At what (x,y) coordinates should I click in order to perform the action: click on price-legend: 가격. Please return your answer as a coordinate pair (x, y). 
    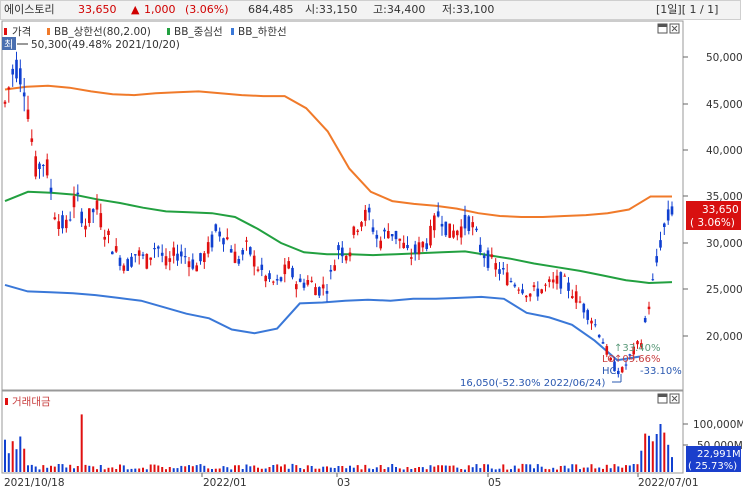
    Looking at the image, I should click on (21, 31).